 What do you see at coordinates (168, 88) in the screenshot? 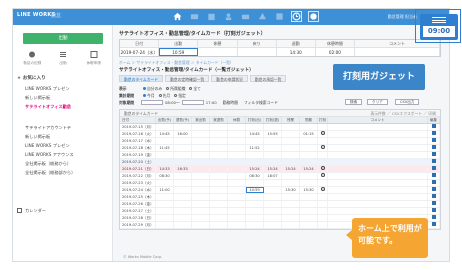
I see `radio-org` at bounding box center [168, 88].